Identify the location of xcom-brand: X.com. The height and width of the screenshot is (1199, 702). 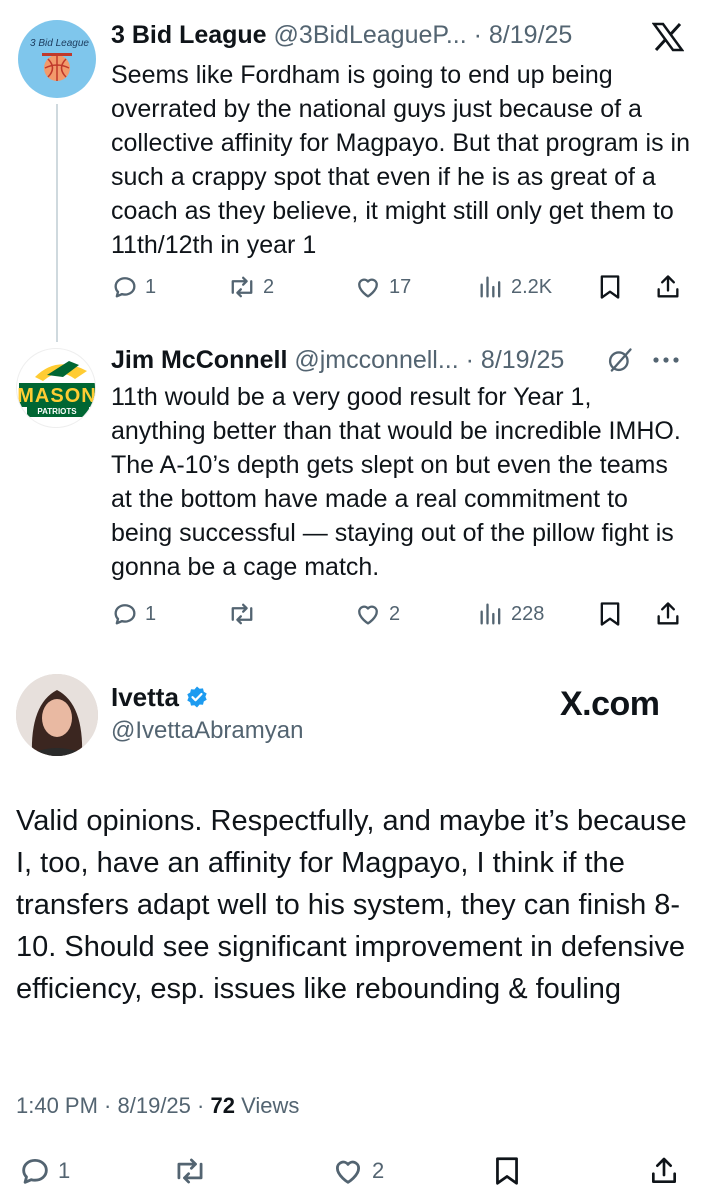
(610, 704).